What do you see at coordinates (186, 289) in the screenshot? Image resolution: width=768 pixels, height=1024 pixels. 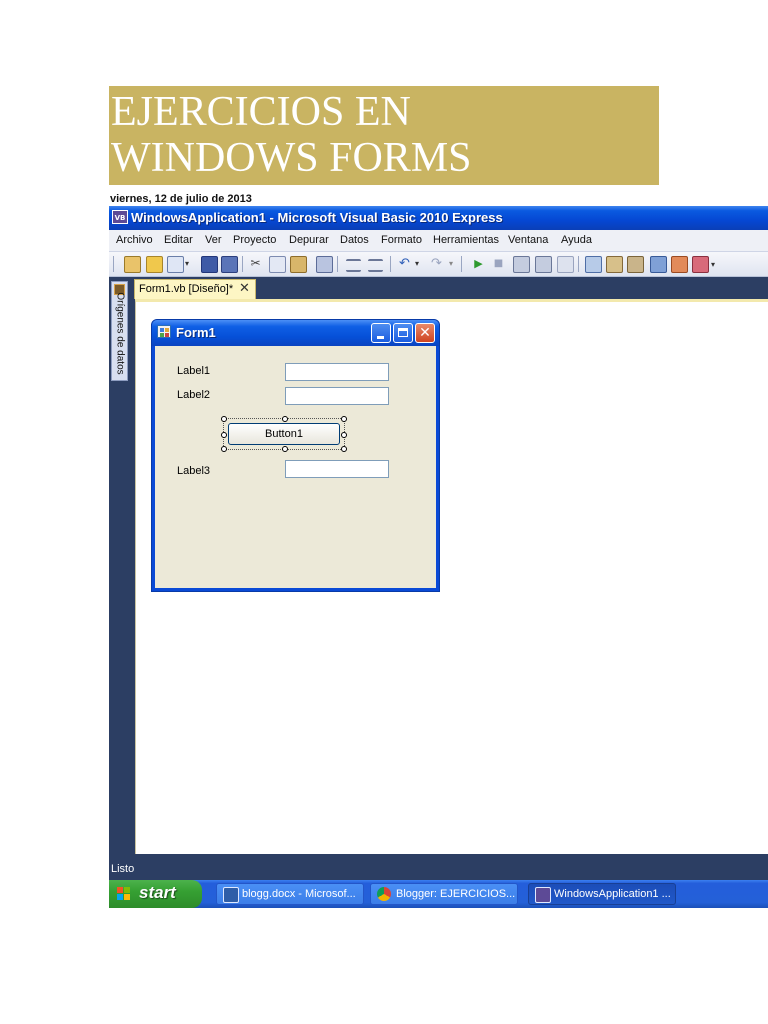 I see `tab-label: Form1.vb [Diseño]*` at bounding box center [186, 289].